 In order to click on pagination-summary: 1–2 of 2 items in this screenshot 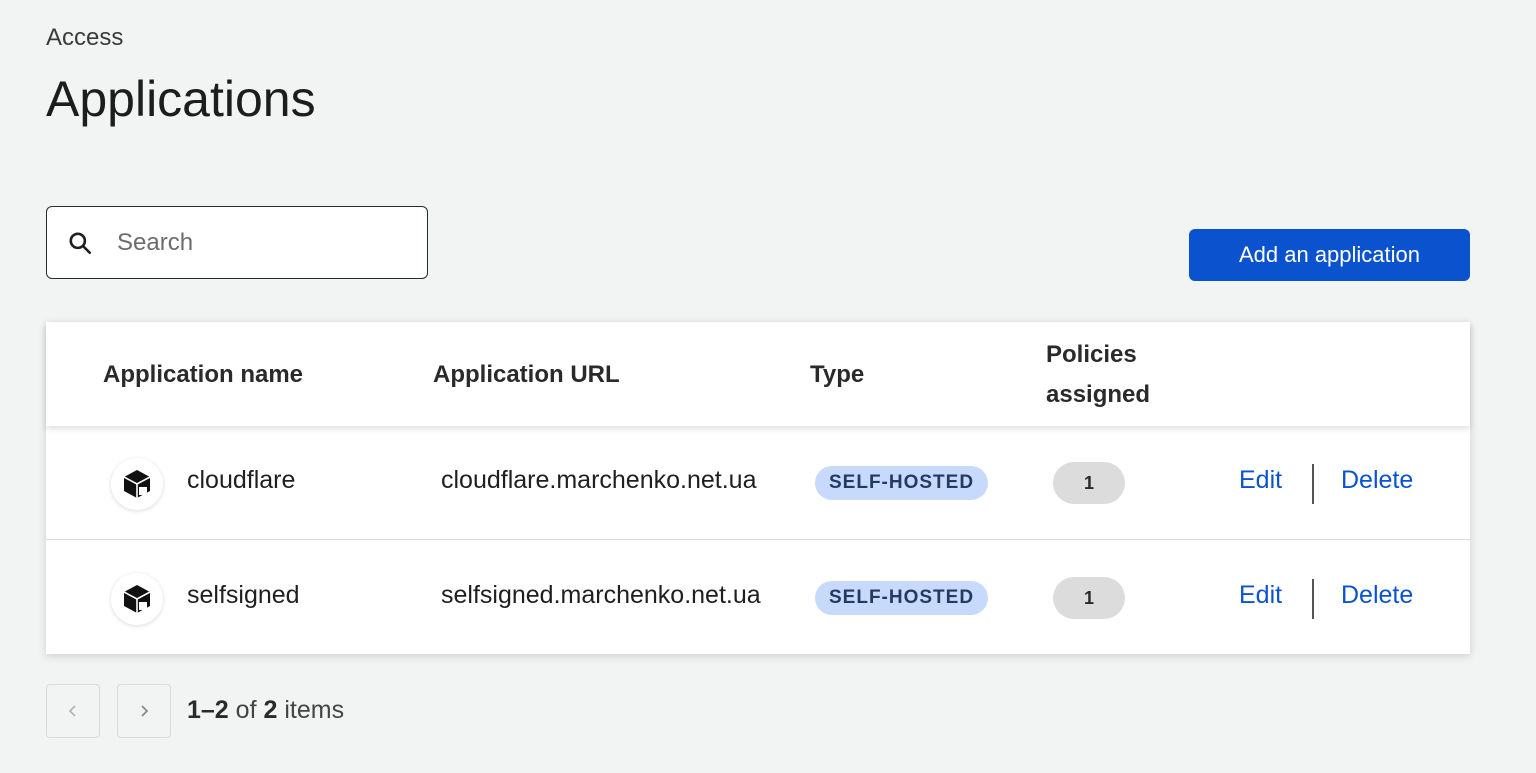, I will do `click(265, 710)`.